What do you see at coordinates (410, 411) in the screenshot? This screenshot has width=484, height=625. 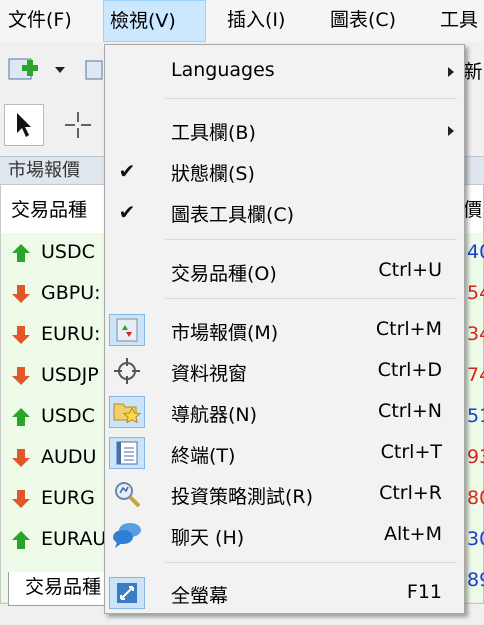 I see `menu-item-shortcut: Ctrl+N` at bounding box center [410, 411].